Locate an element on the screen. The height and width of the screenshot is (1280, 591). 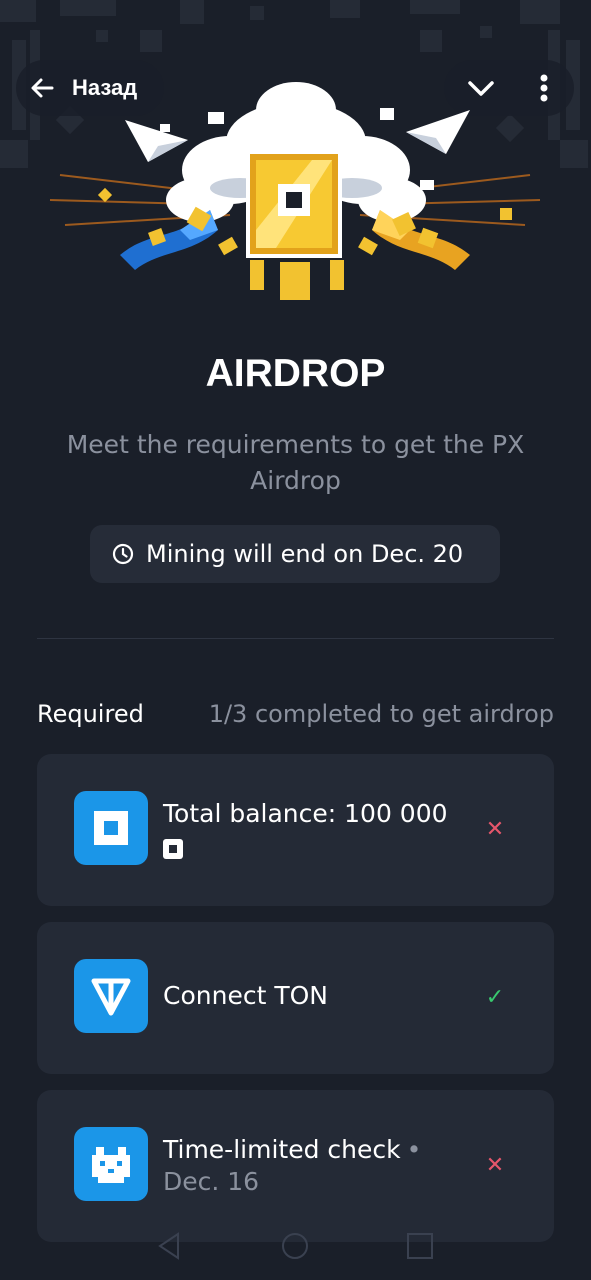
requirement-card-time-limited-check: Time-limited check • Dec. 16 ✕ is located at coordinates (295, 1166).